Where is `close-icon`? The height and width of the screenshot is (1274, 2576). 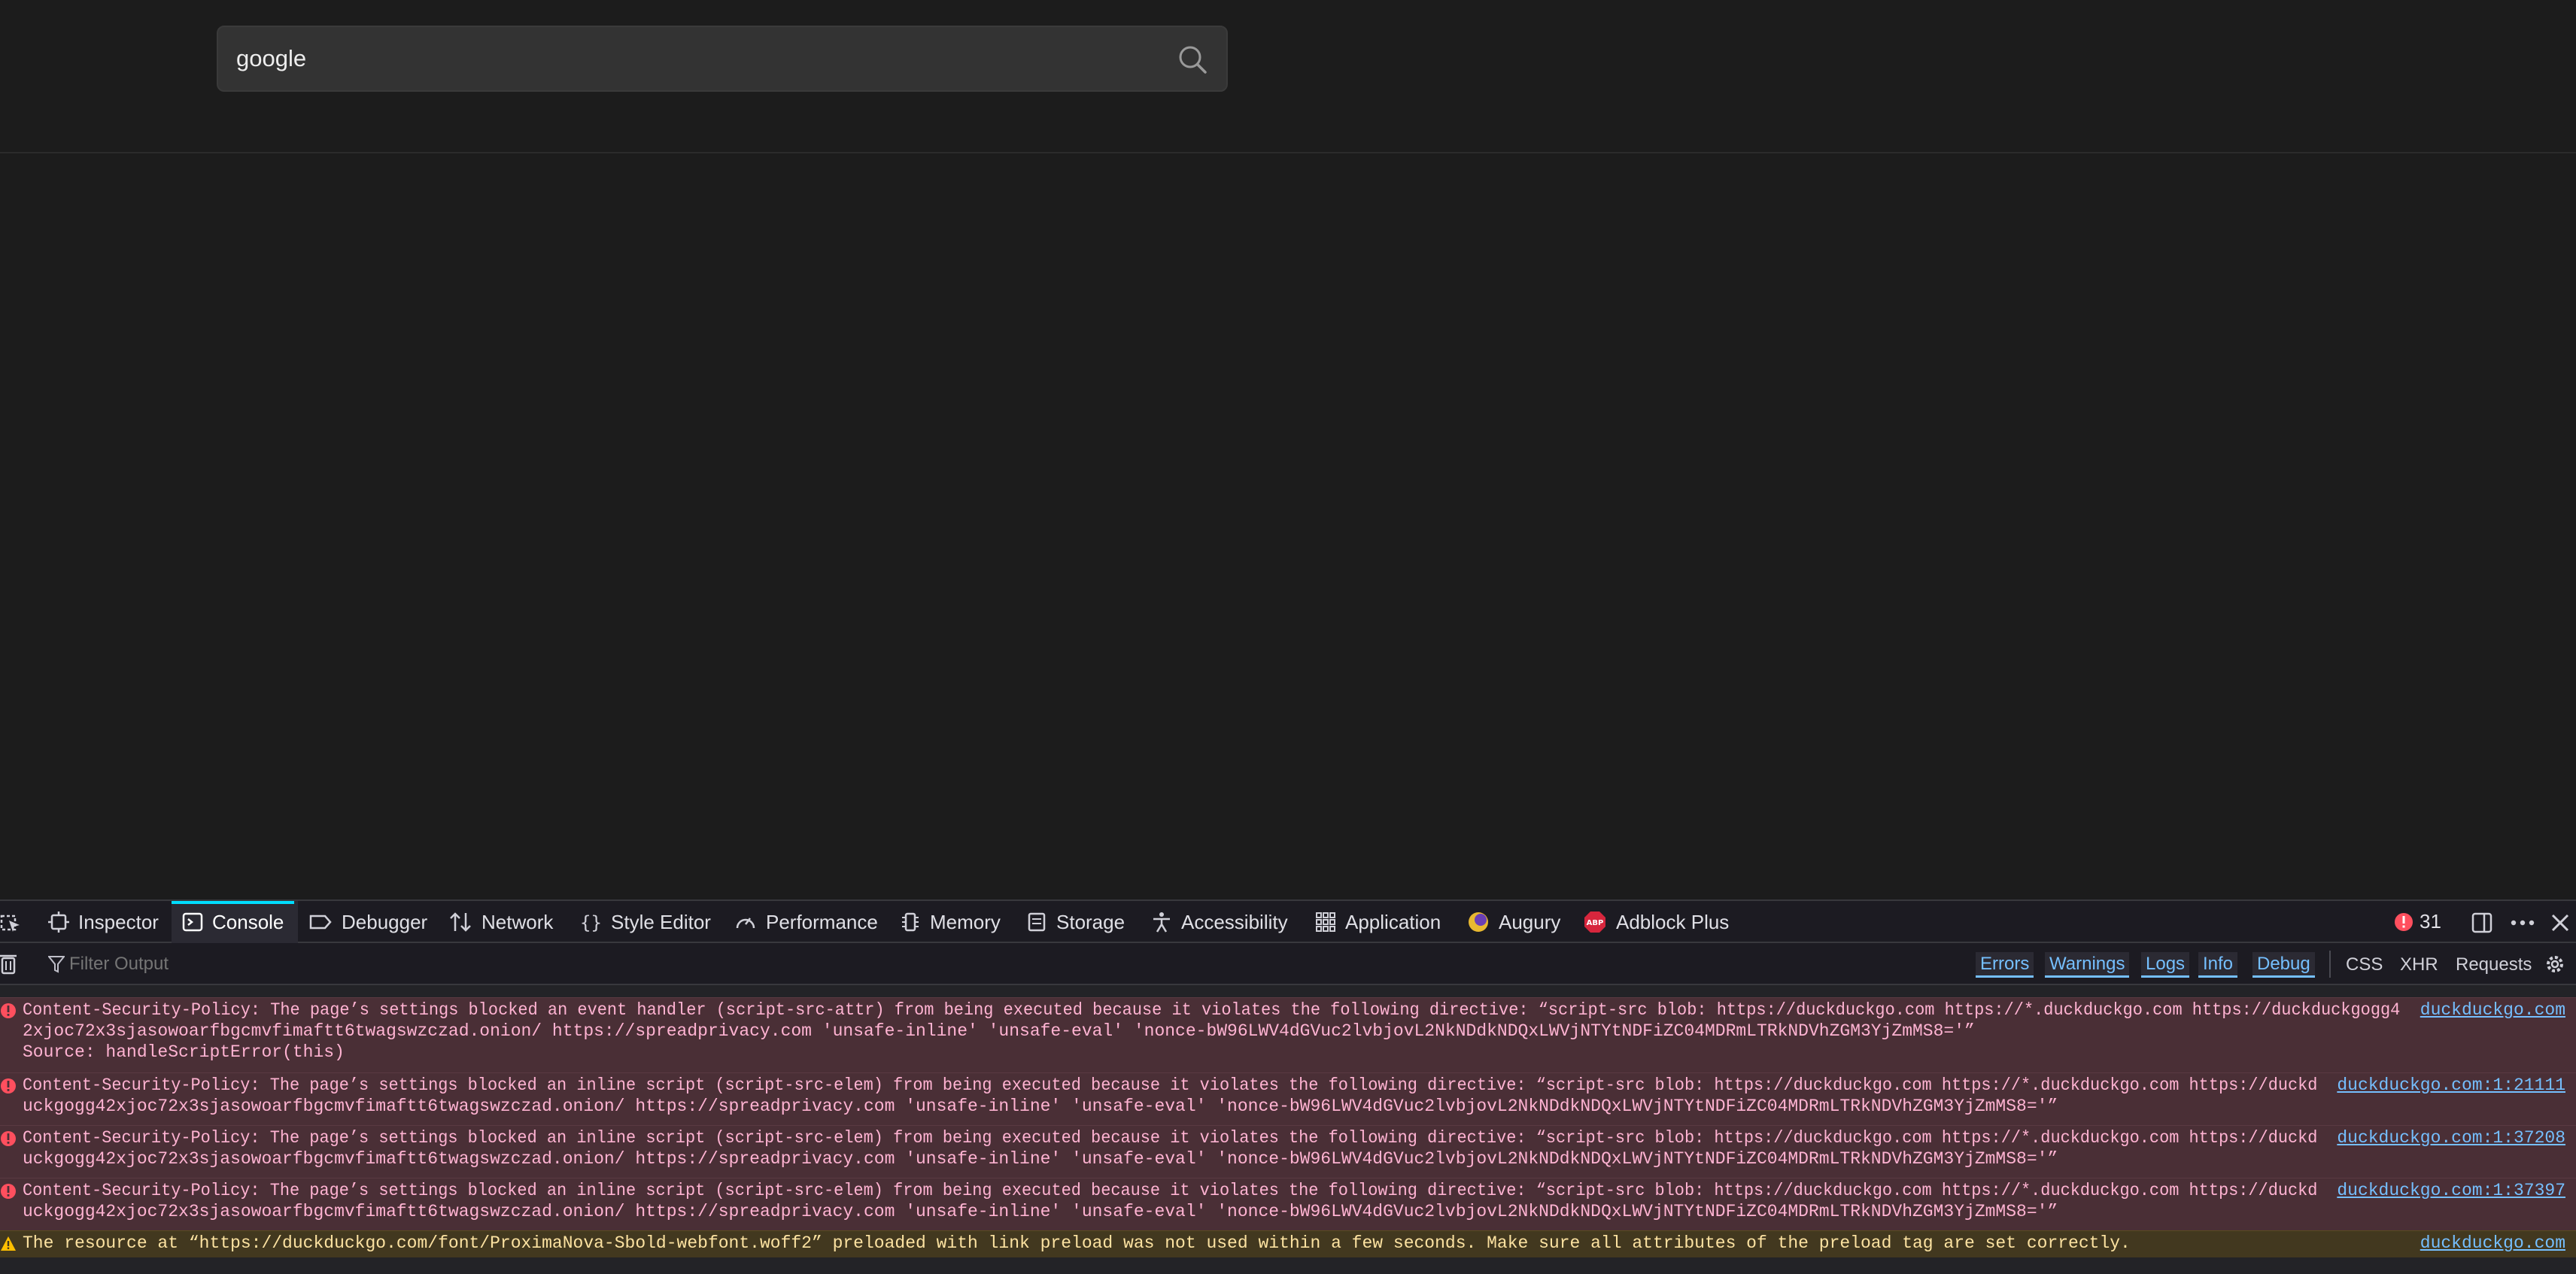
close-icon is located at coordinates (2560, 923).